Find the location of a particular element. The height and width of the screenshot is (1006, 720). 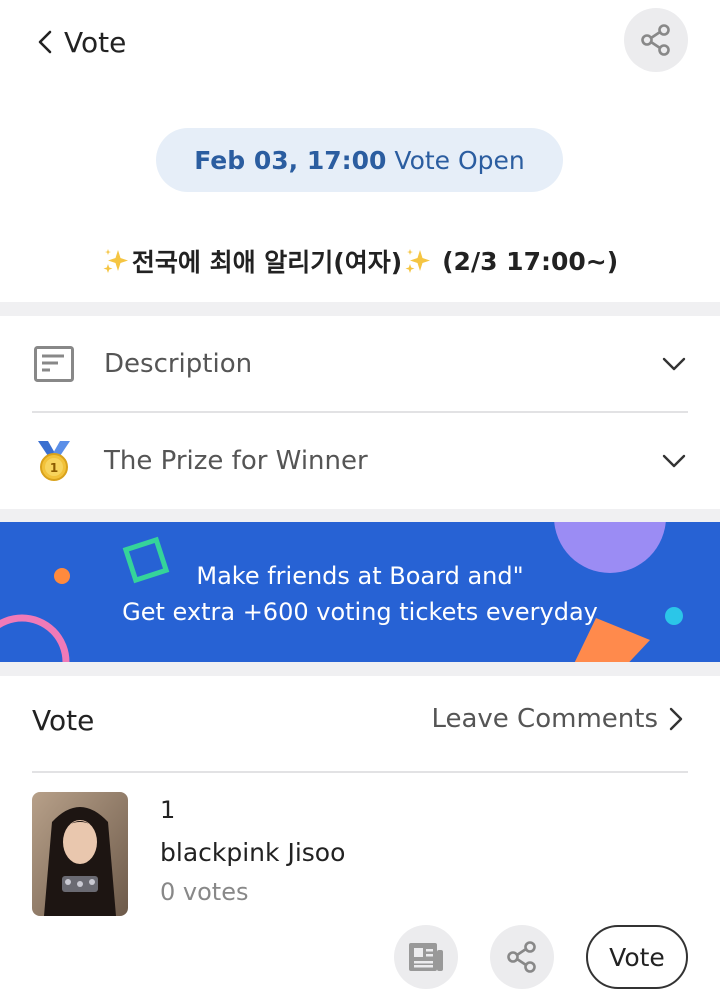

candidate-news-button is located at coordinates (426, 957).